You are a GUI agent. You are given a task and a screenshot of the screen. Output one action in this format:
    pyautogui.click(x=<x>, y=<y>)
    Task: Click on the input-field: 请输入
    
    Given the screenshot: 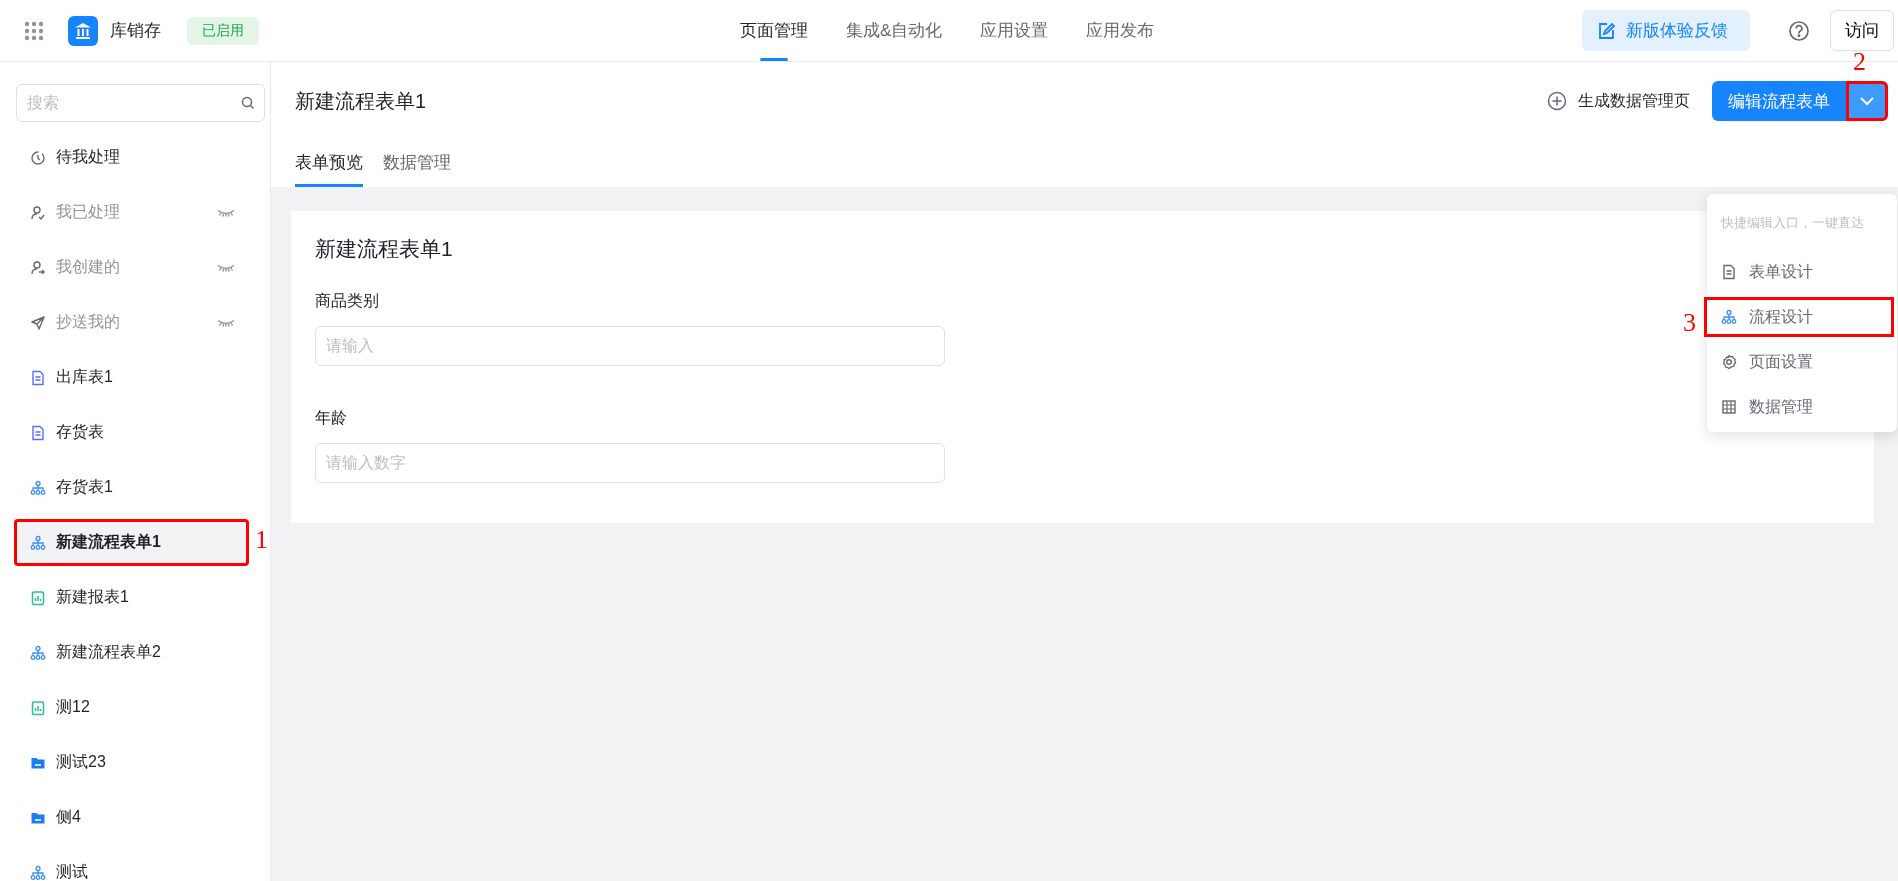 What is the action you would take?
    pyautogui.click(x=630, y=346)
    